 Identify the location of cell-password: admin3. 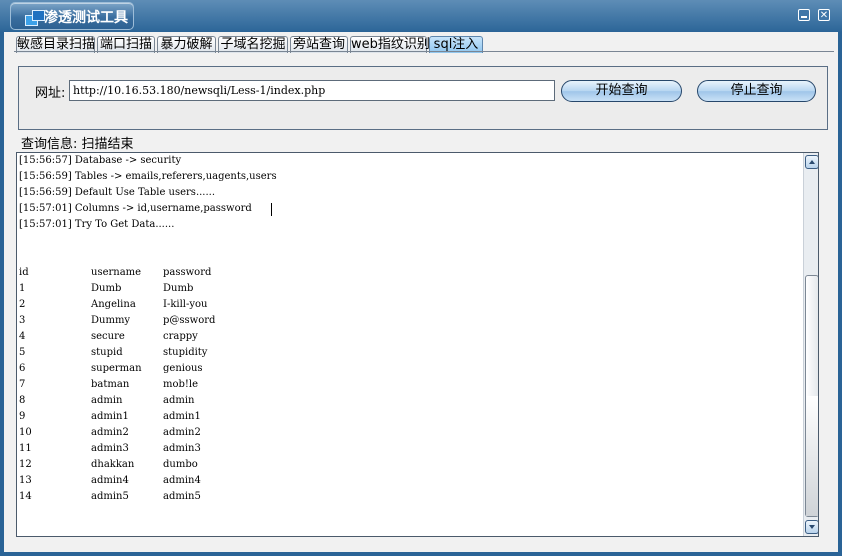
(182, 448).